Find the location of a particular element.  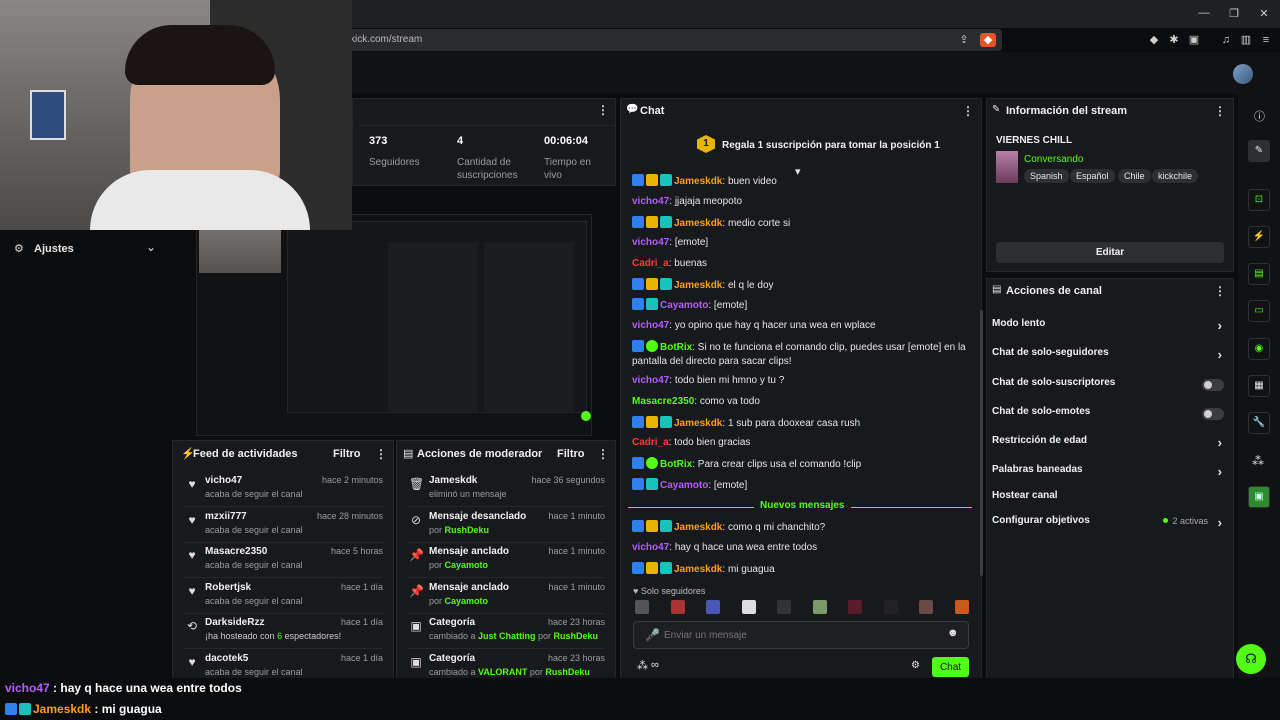

chat-message: Jameskdk: mi guagua is located at coordinates (802, 569).